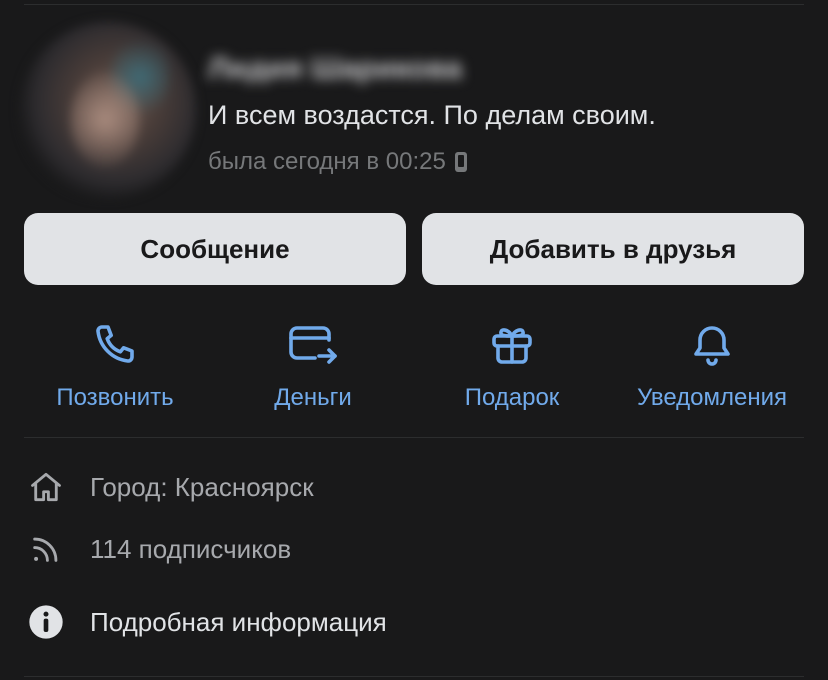 Image resolution: width=828 pixels, height=680 pixels. I want to click on section-divider, so click(414, 437).